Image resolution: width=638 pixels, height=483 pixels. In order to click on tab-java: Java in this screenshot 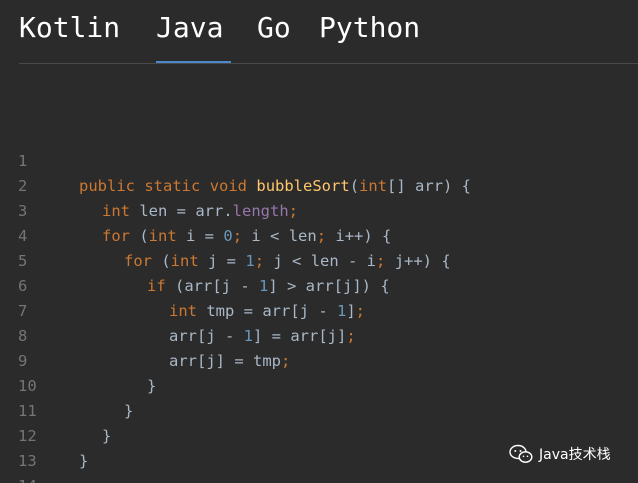, I will do `click(189, 28)`.